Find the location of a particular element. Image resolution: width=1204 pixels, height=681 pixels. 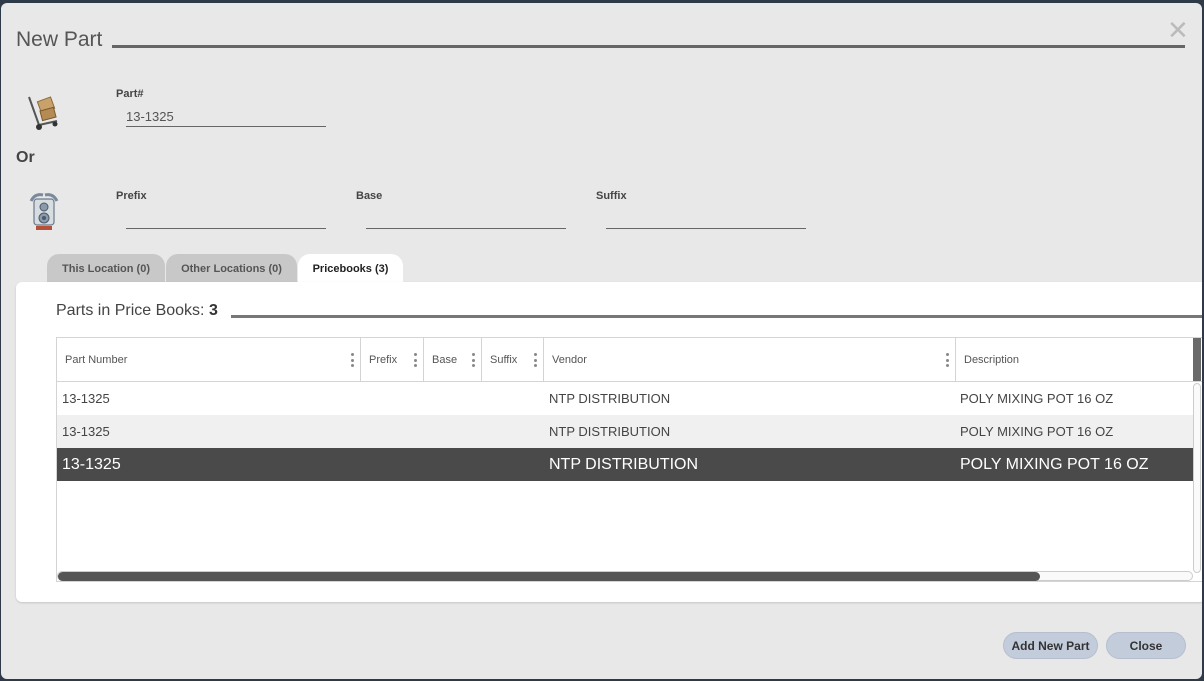

vertical-scrollbar is located at coordinates (1197, 478).